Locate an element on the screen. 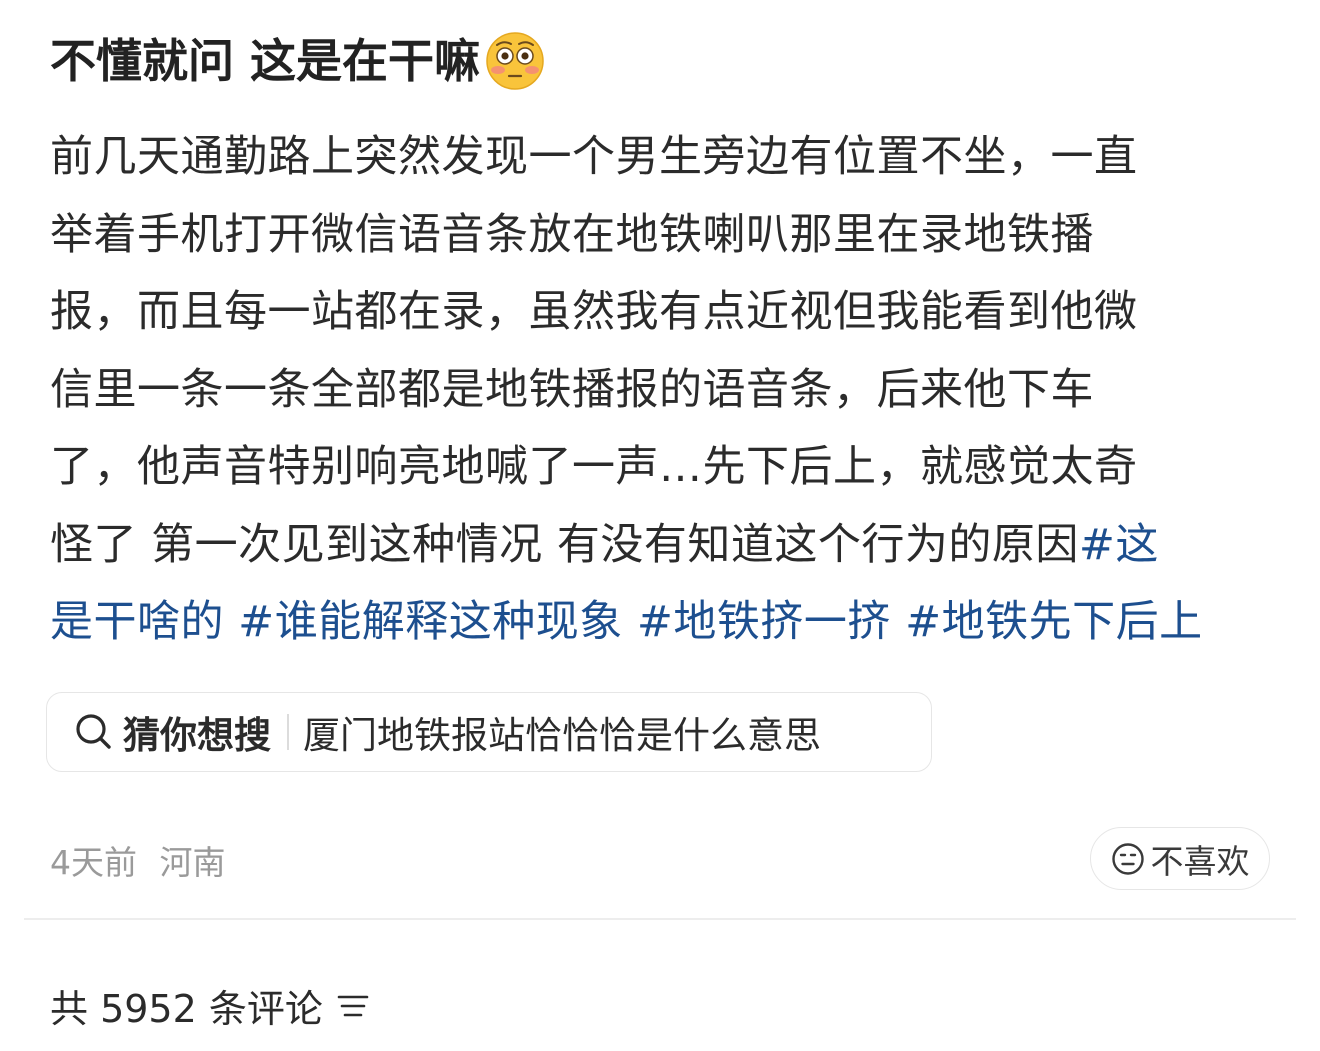 Image resolution: width=1320 pixels, height=1051 pixels. post-meta: 4天前 河南 is located at coordinates (138, 860).